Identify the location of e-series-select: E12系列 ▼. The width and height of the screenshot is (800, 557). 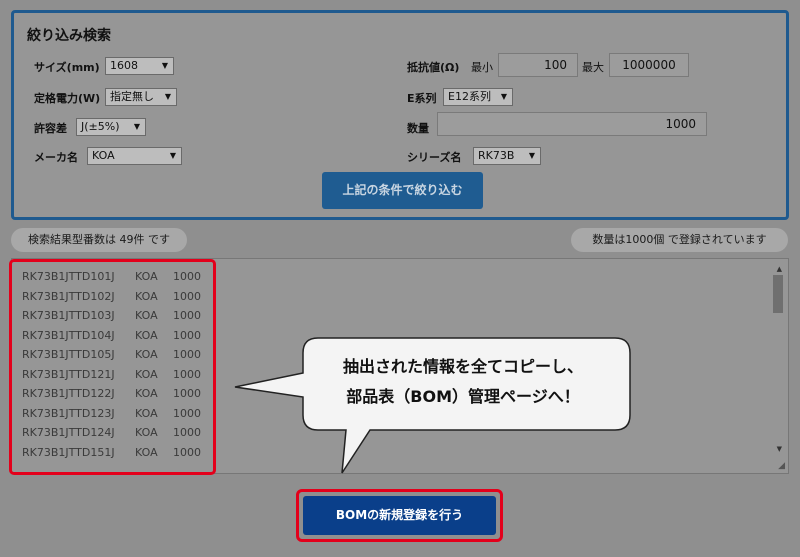
(478, 97).